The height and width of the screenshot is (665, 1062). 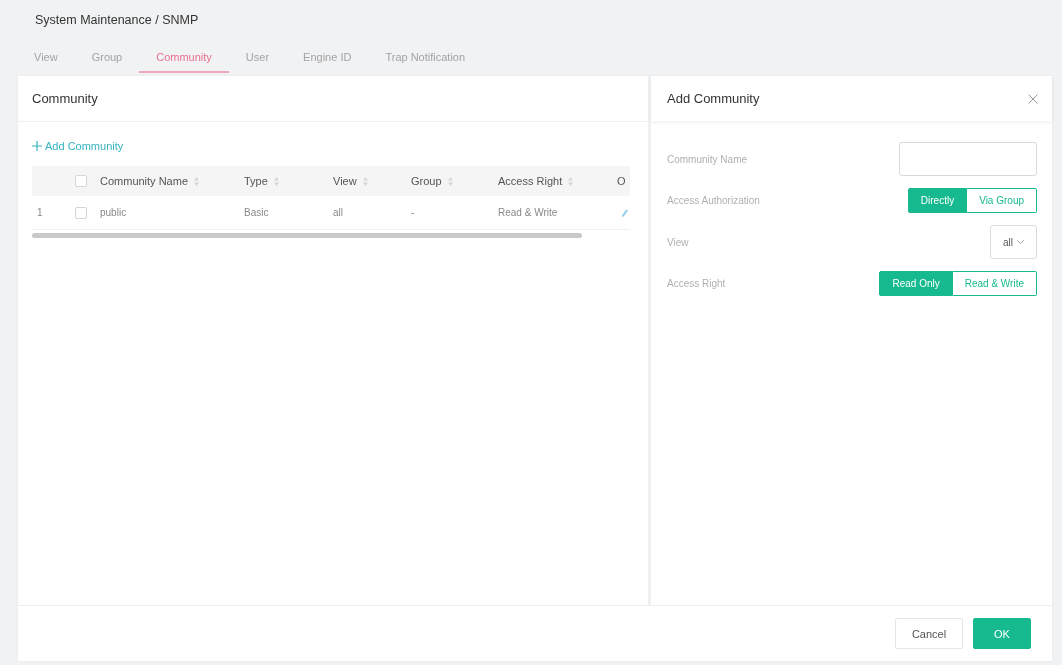 What do you see at coordinates (350, 181) in the screenshot?
I see `column-header: View` at bounding box center [350, 181].